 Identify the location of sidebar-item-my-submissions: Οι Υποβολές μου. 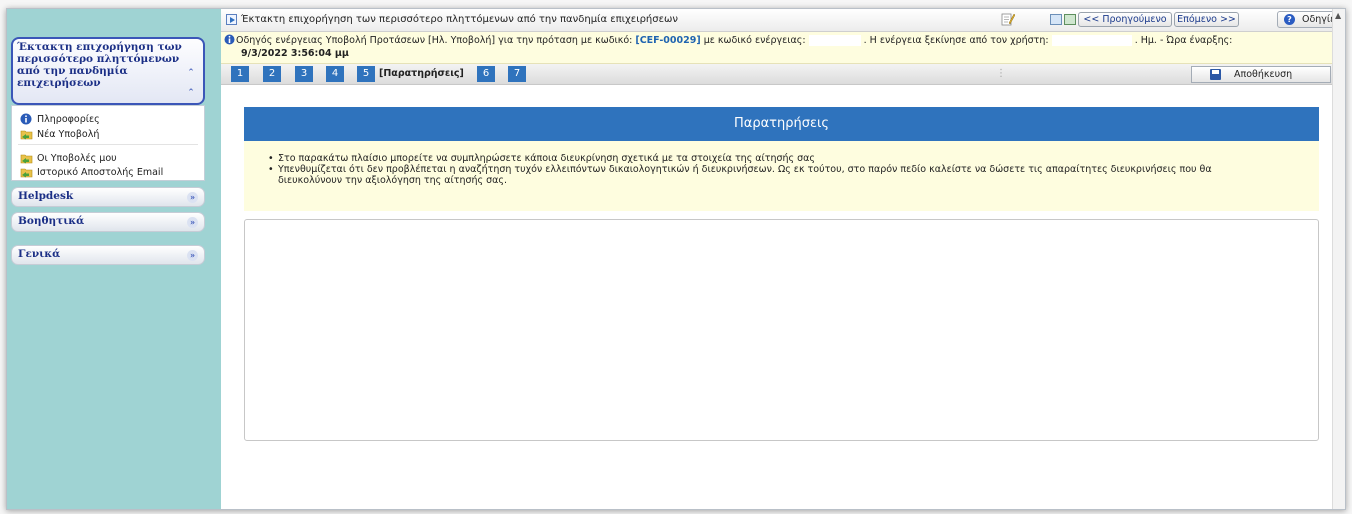
(68, 158).